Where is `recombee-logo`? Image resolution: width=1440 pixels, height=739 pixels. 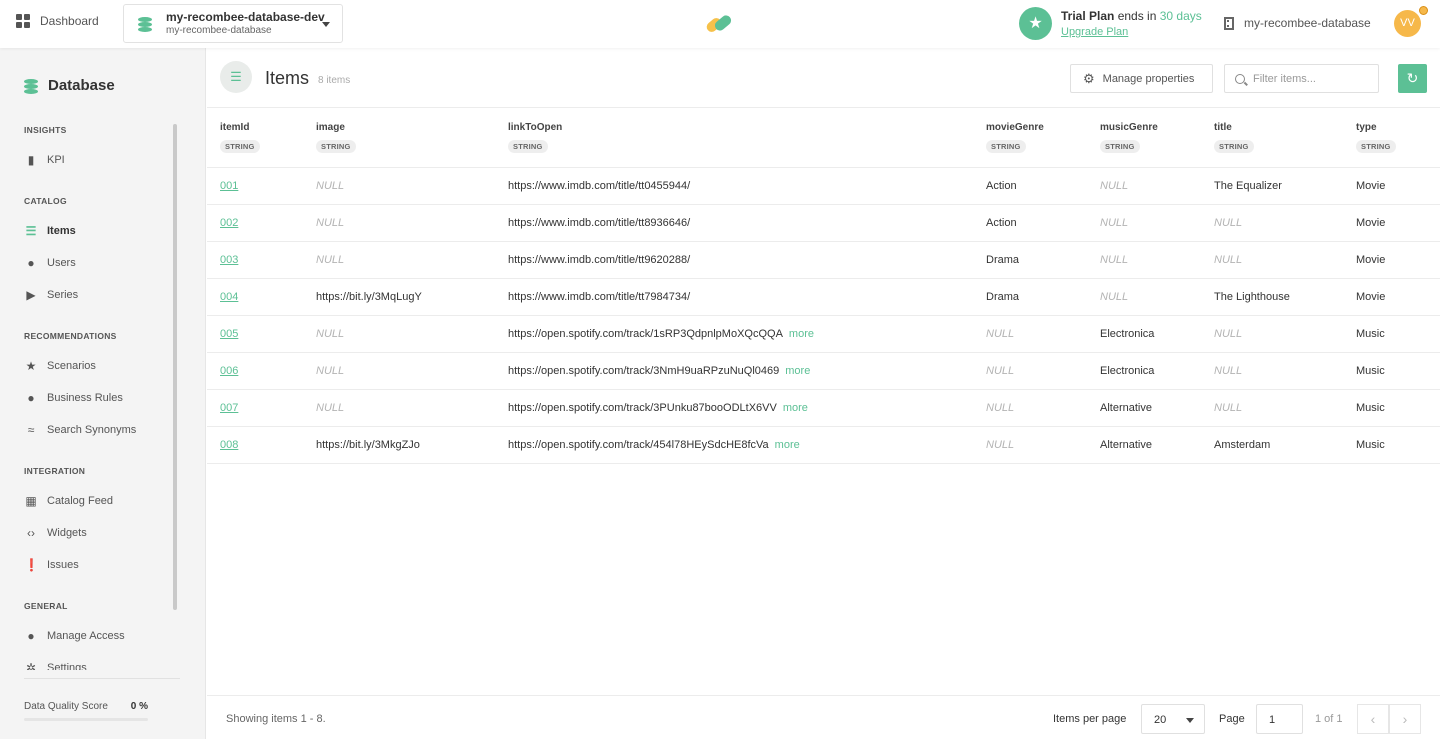
recombee-logo is located at coordinates (719, 24).